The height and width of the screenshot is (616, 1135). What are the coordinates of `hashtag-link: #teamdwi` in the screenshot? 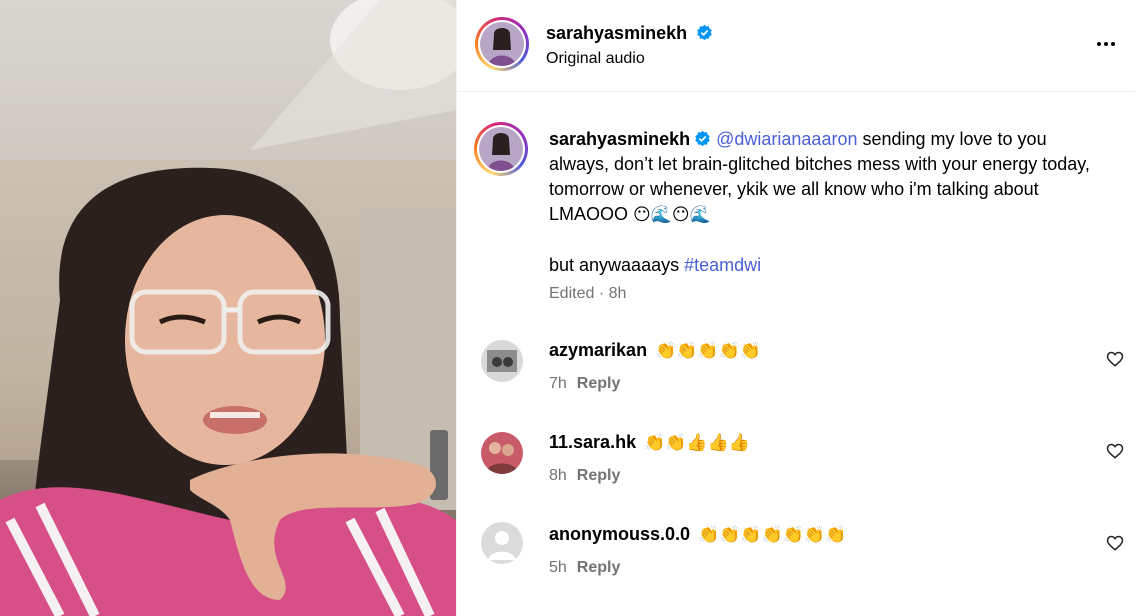 It's located at (722, 265).